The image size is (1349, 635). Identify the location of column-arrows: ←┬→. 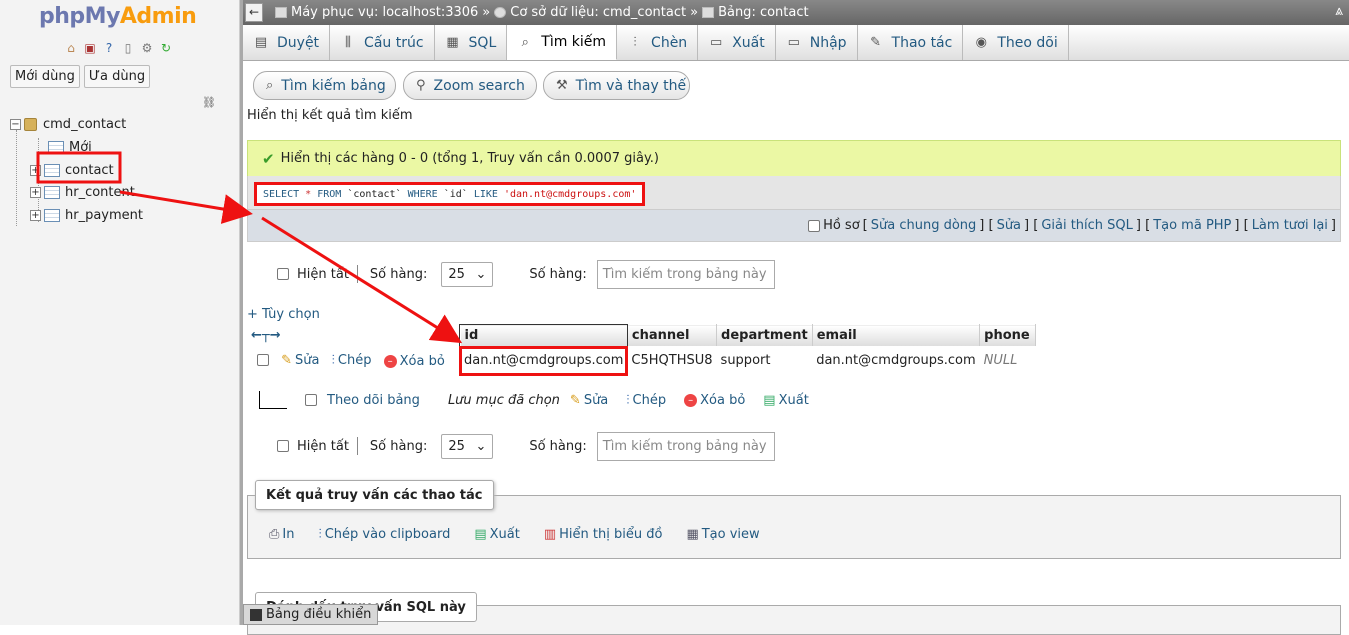
(353, 336).